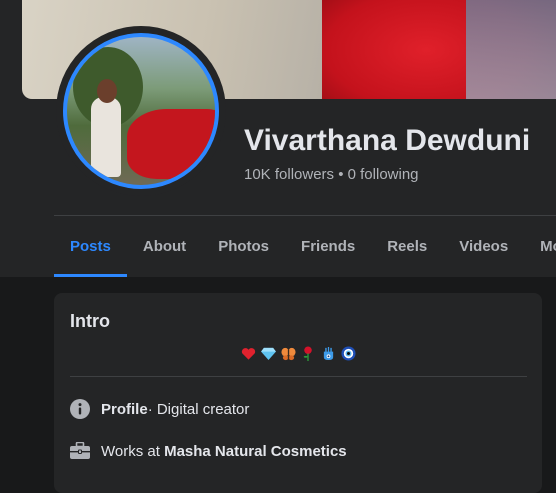 This screenshot has height=493, width=556. Describe the element at coordinates (243, 246) in the screenshot. I see `tab-photos: Photos` at that location.